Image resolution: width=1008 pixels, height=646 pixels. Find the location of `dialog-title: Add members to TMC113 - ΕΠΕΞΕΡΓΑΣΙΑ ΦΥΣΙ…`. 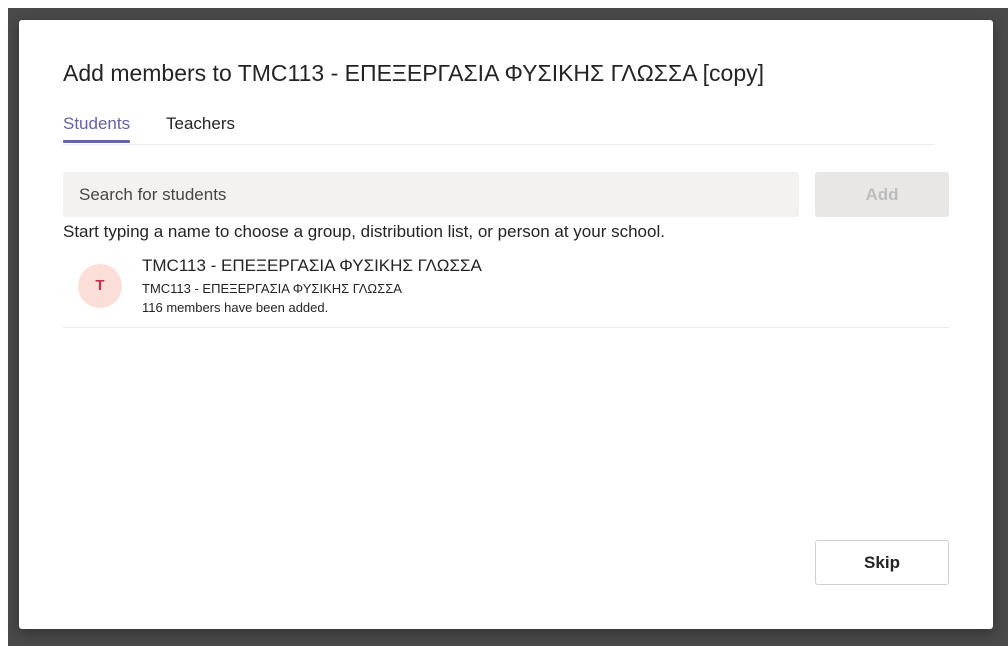

dialog-title: Add members to TMC113 - ΕΠΕΞΕΡΓΑΣΙΑ ΦΥΣΙ… is located at coordinates (414, 73).